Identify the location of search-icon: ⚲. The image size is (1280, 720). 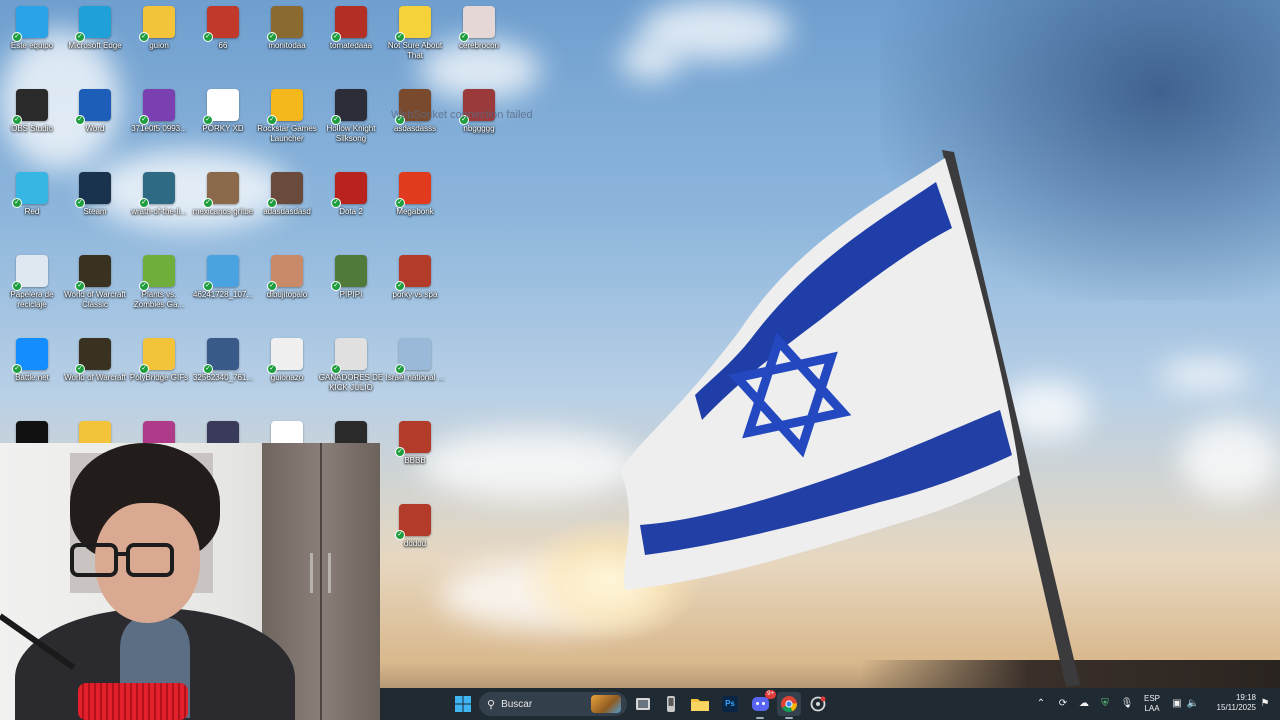
(491, 704).